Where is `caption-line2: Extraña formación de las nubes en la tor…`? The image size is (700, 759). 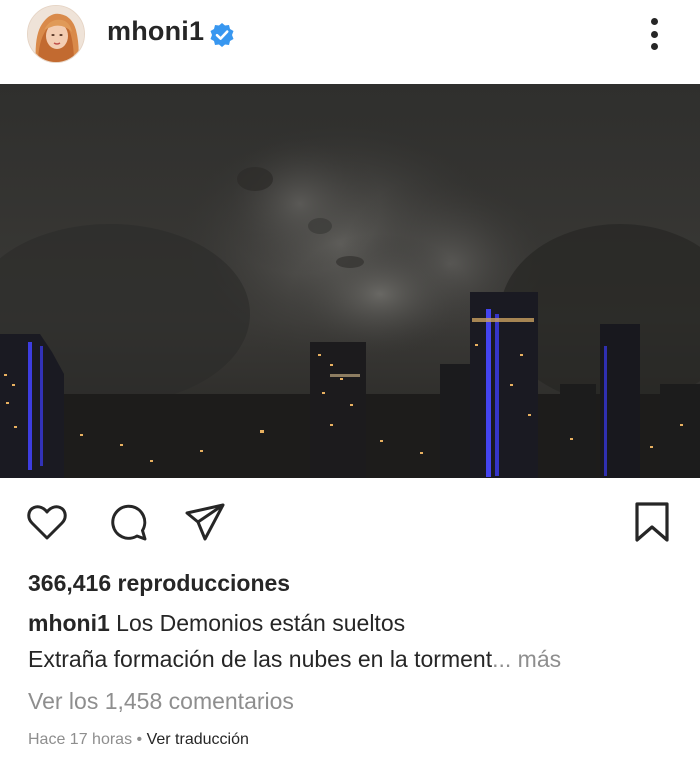 caption-line2: Extraña formación de las nubes en la tor… is located at coordinates (358, 659).